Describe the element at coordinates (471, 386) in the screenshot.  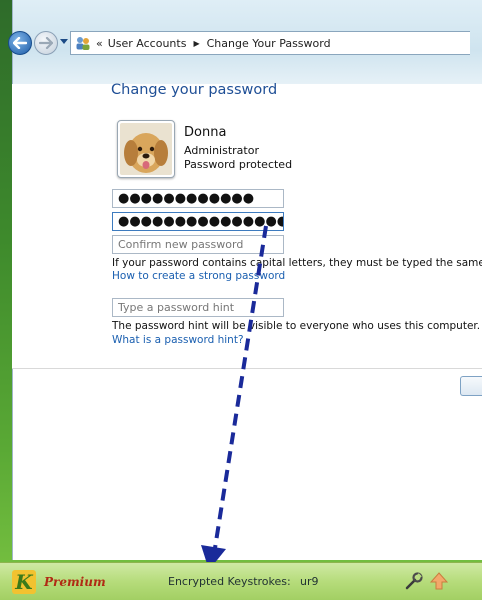
I see `change-password-button` at that location.